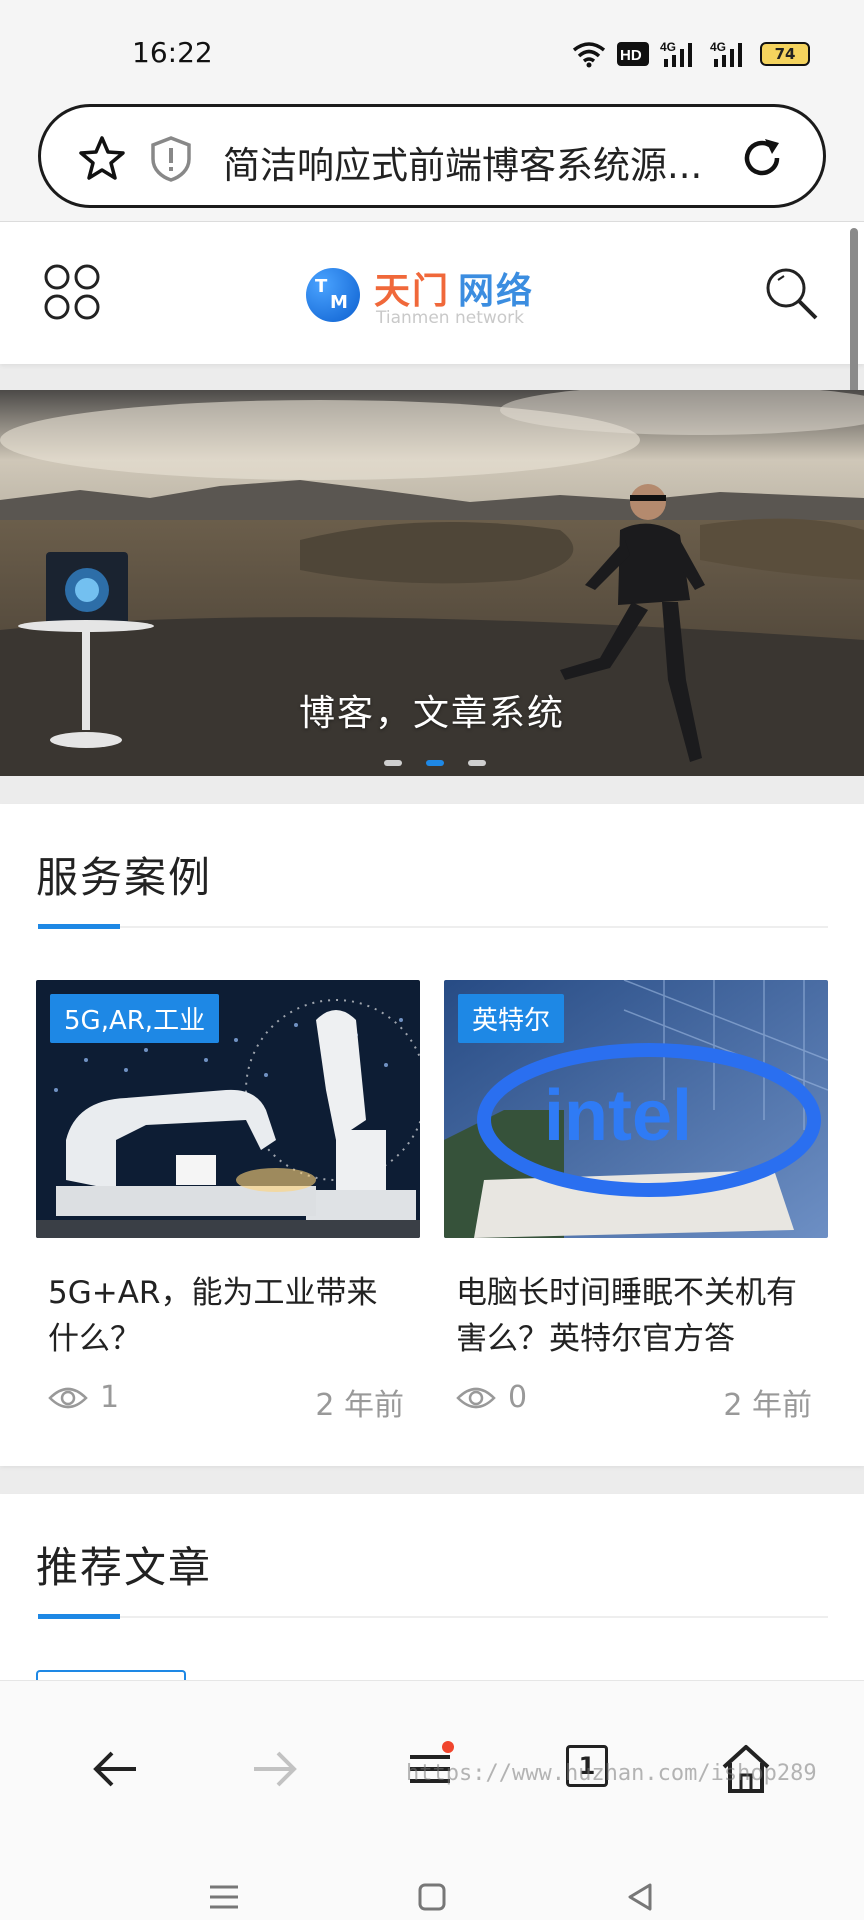  What do you see at coordinates (432, 1587) in the screenshot?
I see `recommended-section: 推荐文章` at bounding box center [432, 1587].